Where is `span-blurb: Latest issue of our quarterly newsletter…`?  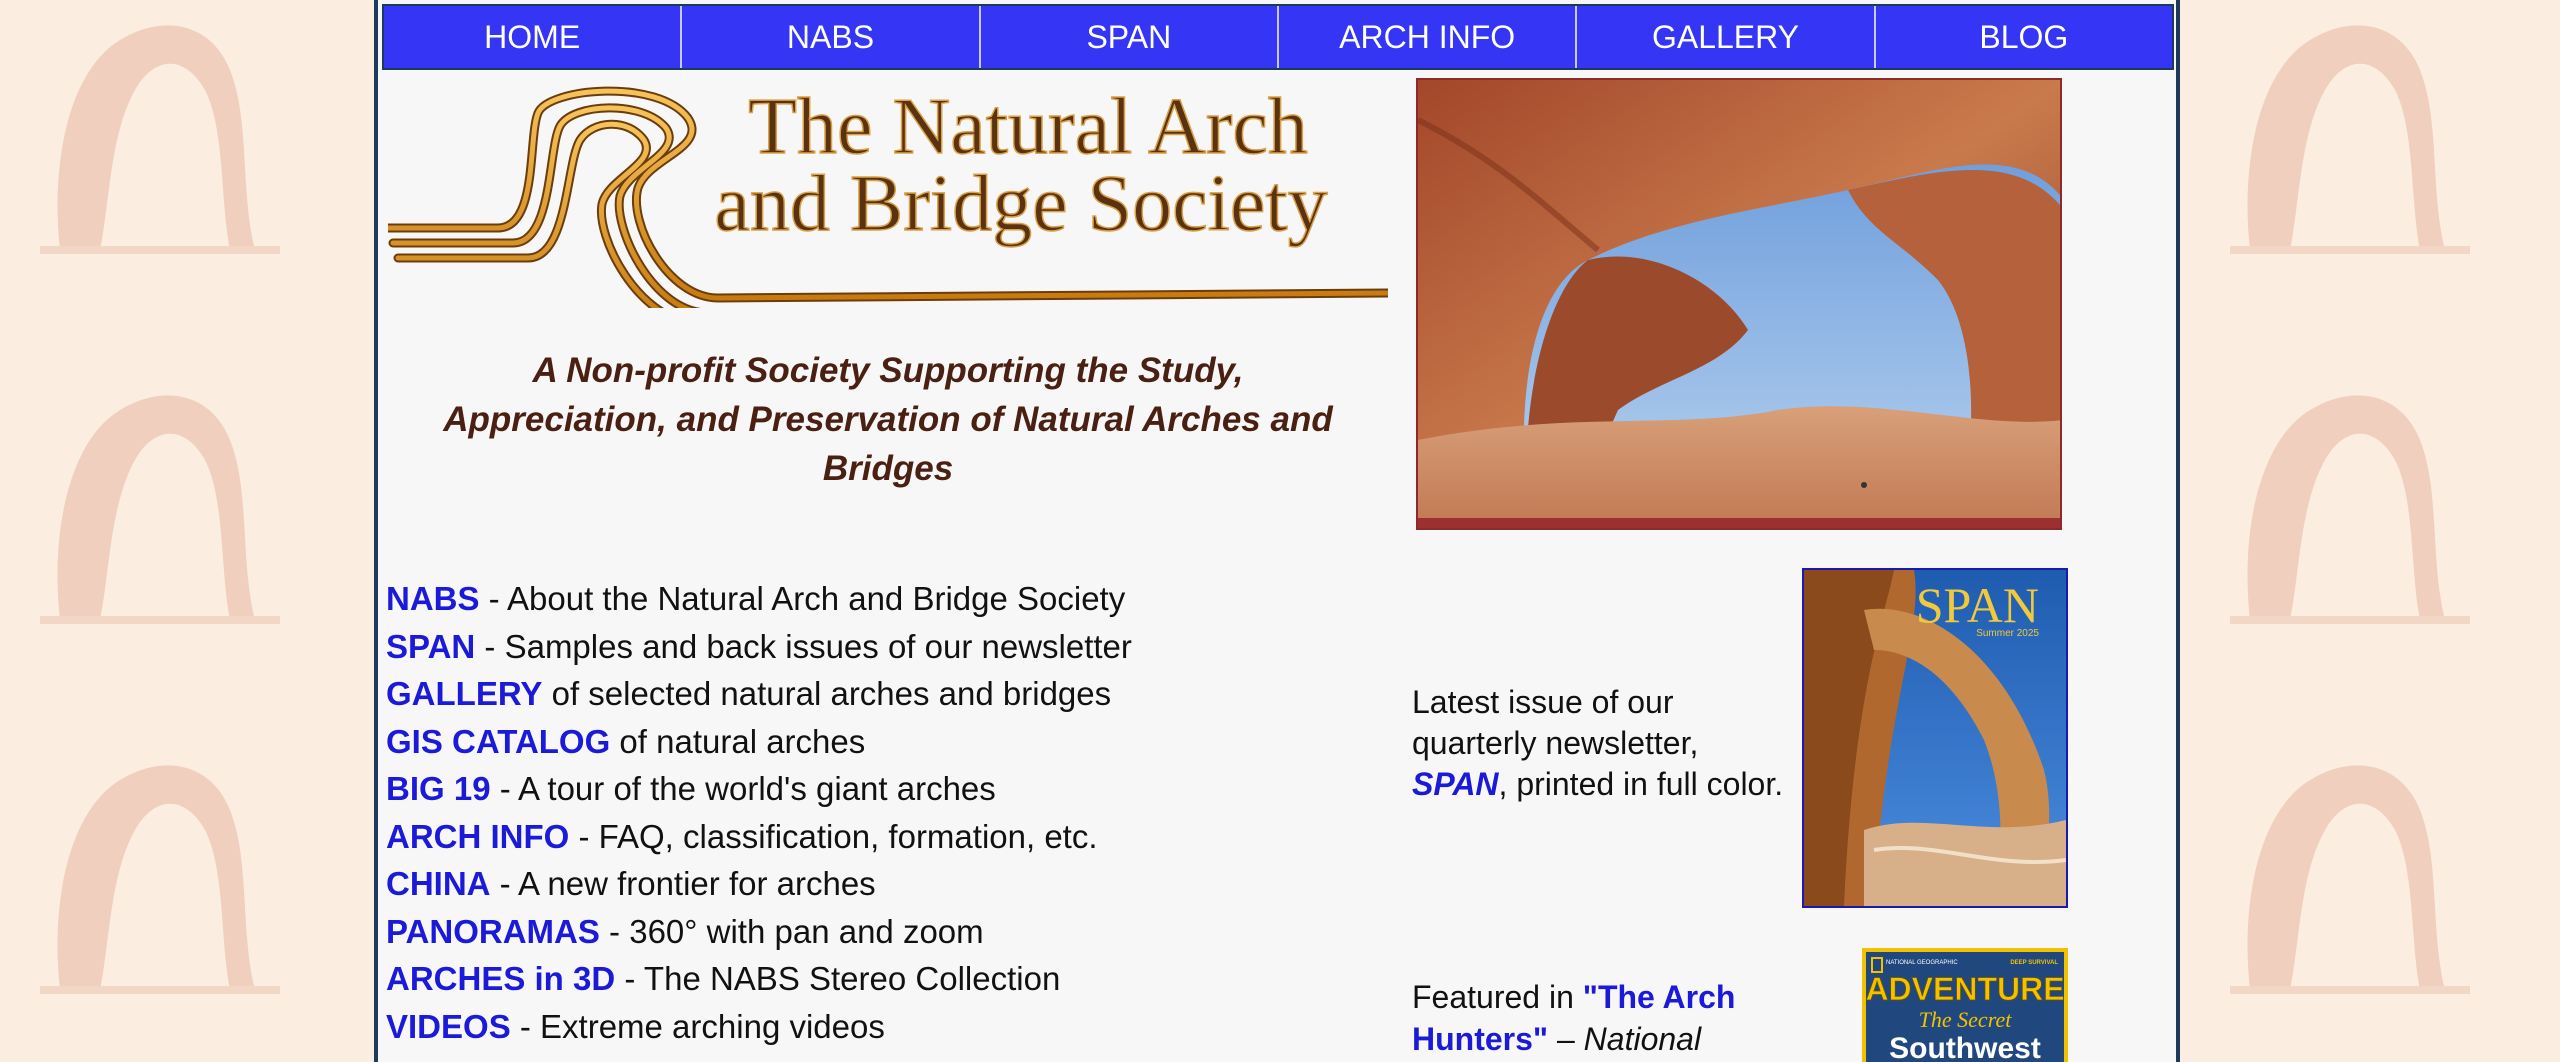
span-blurb: Latest issue of our quarterly newsletter… is located at coordinates (1598, 743).